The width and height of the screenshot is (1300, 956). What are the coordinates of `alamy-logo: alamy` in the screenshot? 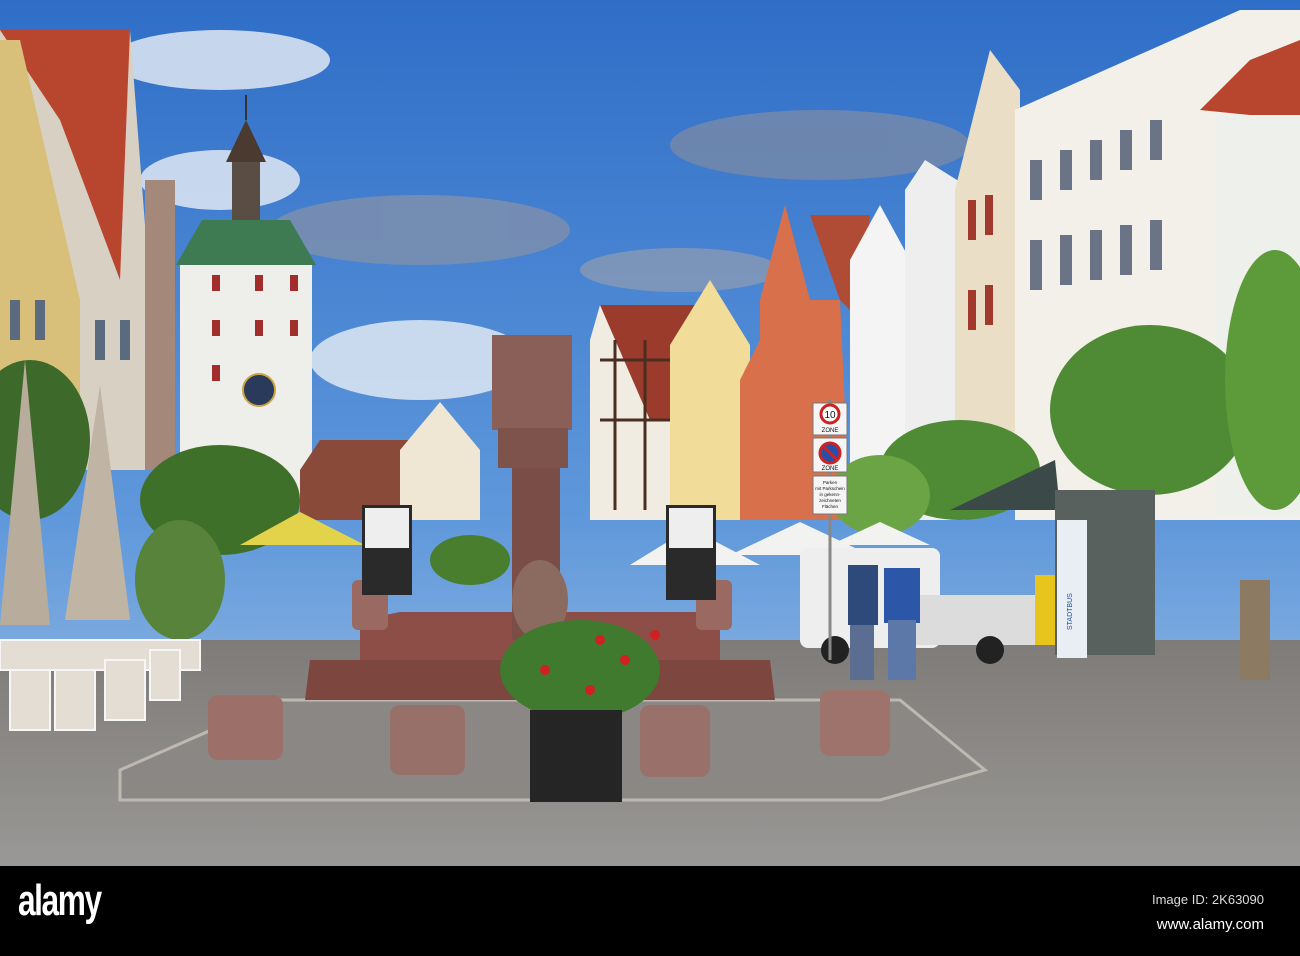 It's located at (60, 900).